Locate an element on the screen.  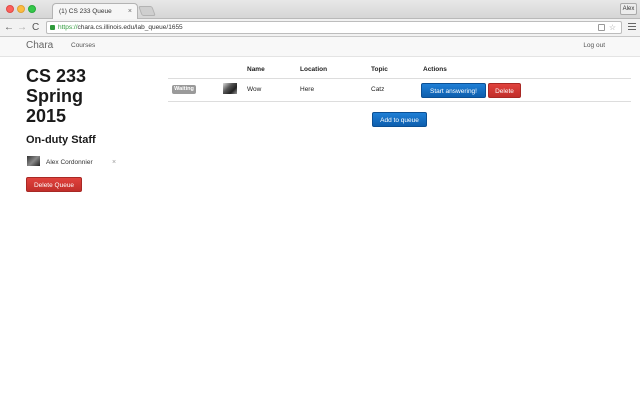
course-title-line: Spring is located at coordinates (54, 96).